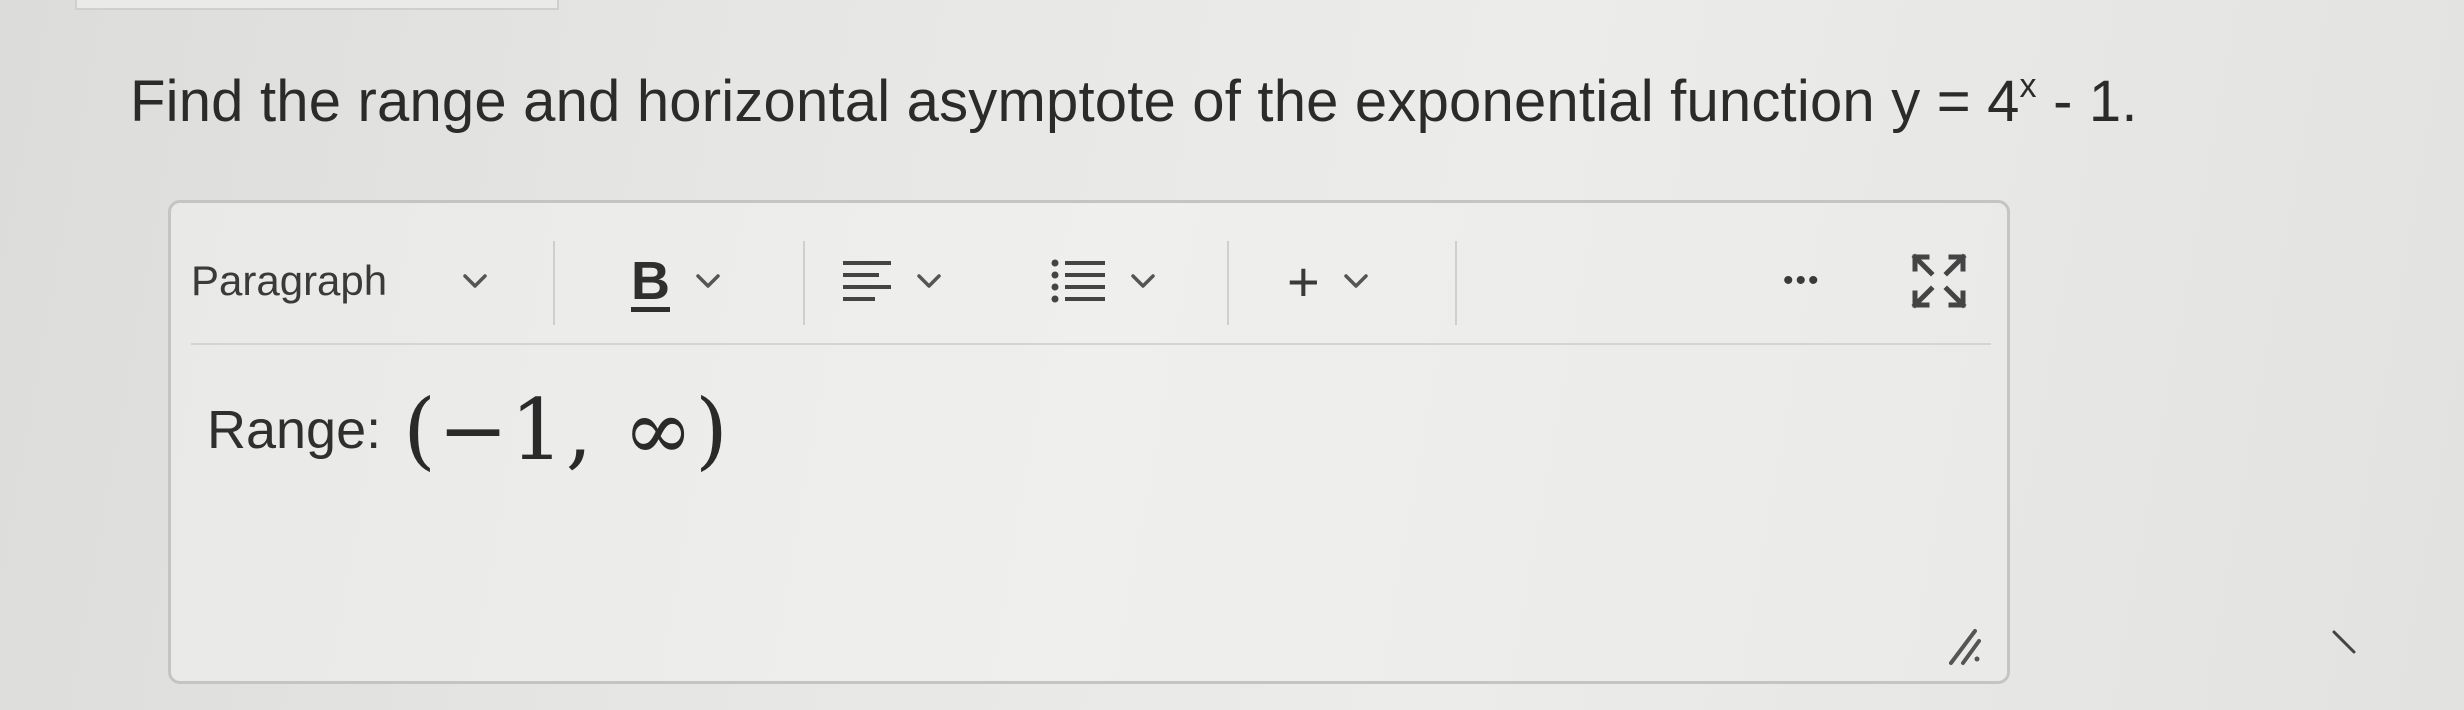  Describe the element at coordinates (867, 281) in the screenshot. I see `align-icon` at that location.